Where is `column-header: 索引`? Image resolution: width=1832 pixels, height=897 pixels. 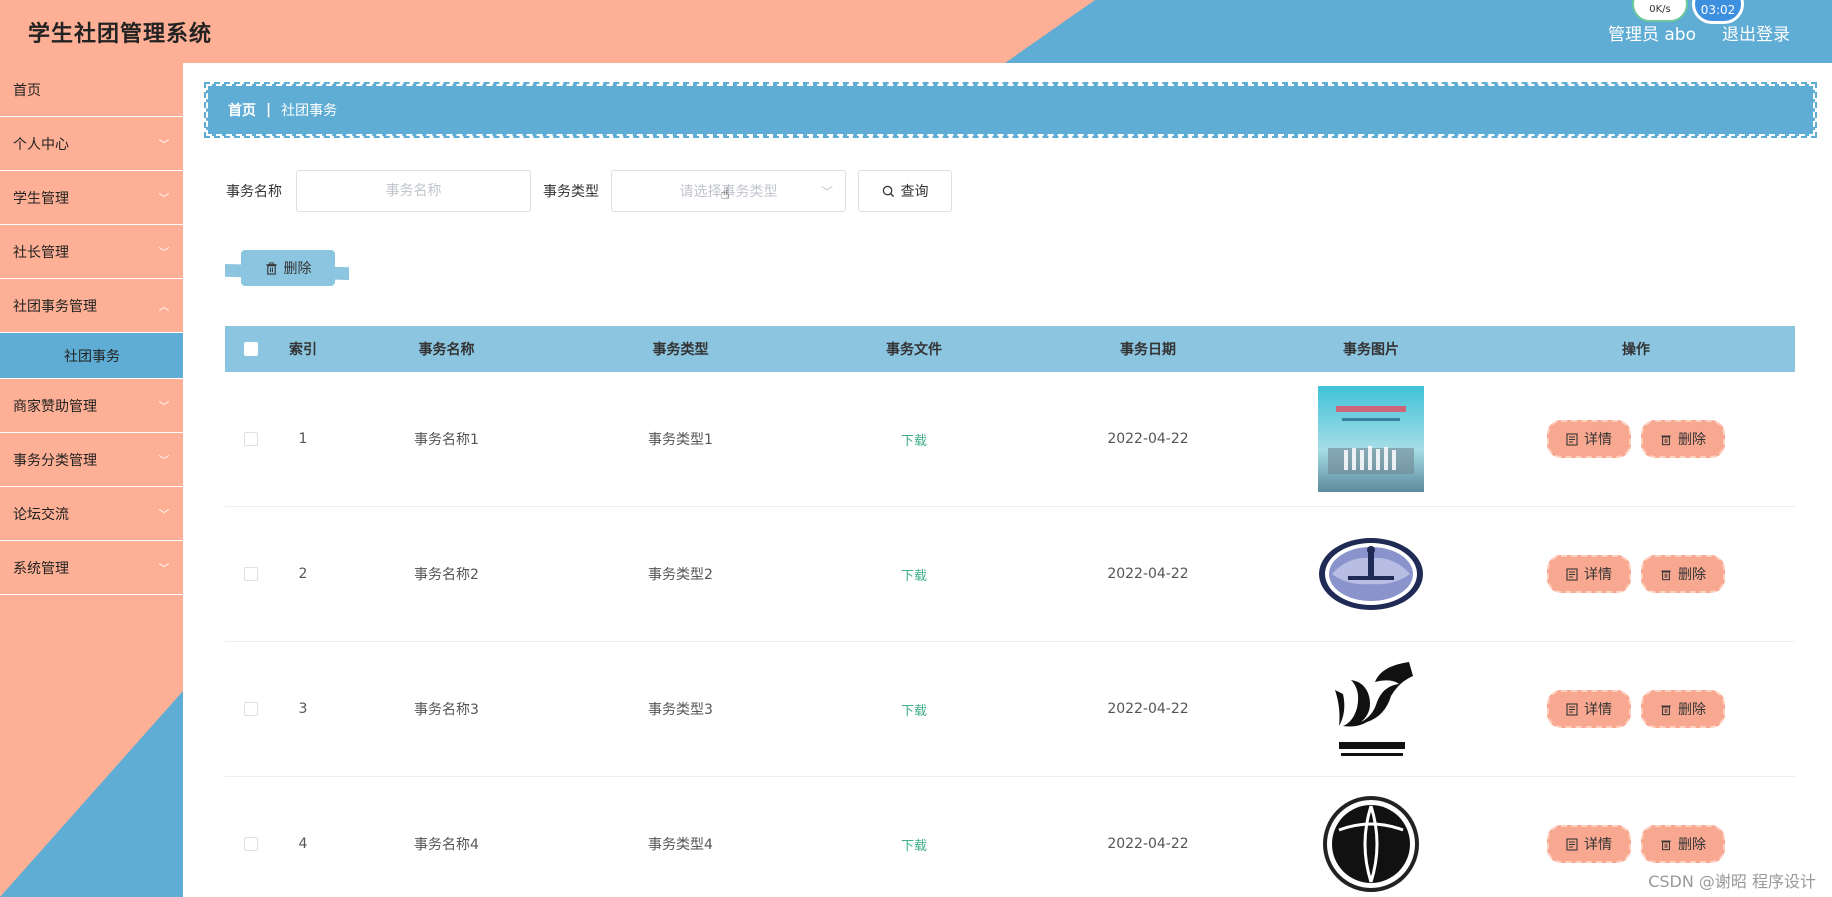 column-header: 索引 is located at coordinates (303, 350).